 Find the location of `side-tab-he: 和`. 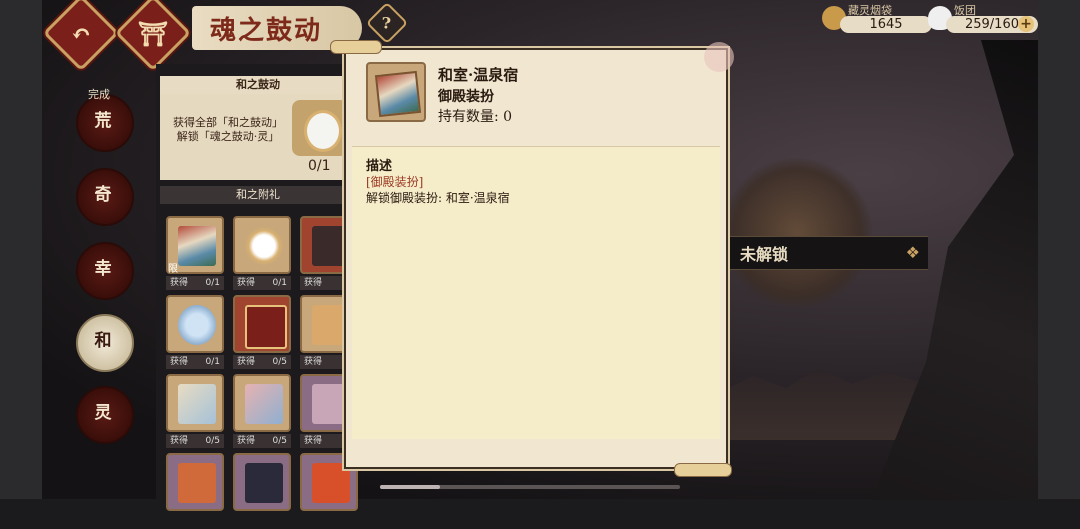

side-tab-he: 和 is located at coordinates (103, 341).